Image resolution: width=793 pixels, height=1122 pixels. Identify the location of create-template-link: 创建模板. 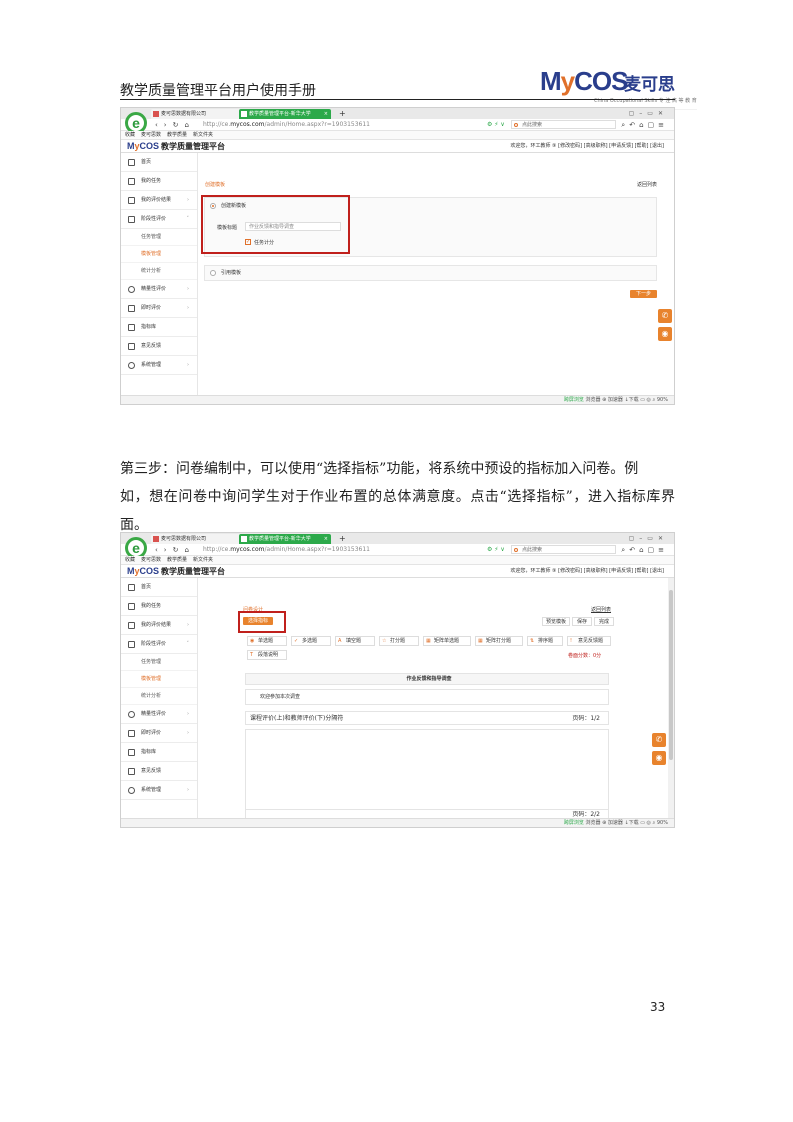
(215, 184).